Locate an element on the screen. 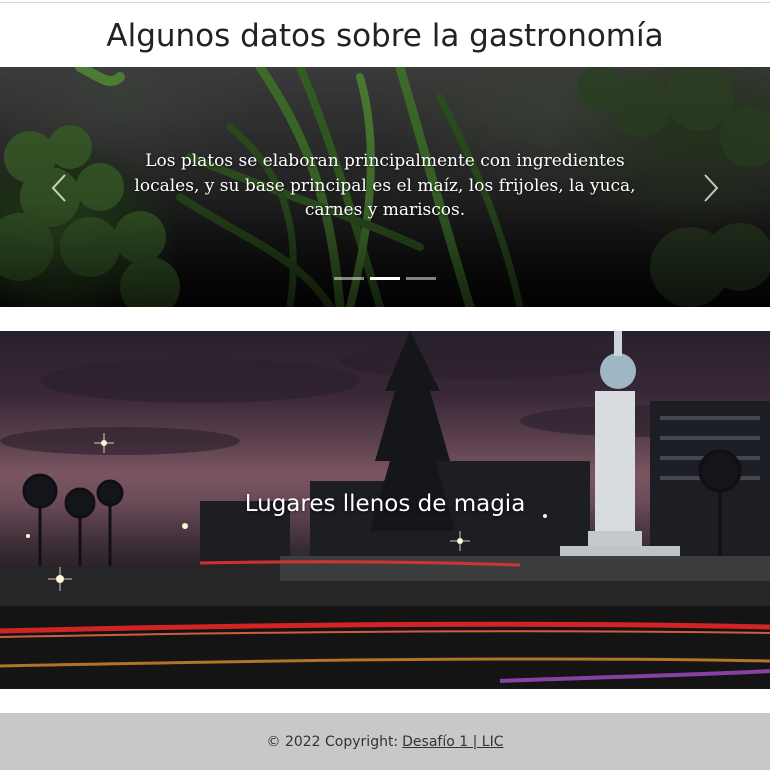 This screenshot has height=770, width=770. footer: © 2022 Copyright: Desafío 1 | LIC is located at coordinates (385, 741).